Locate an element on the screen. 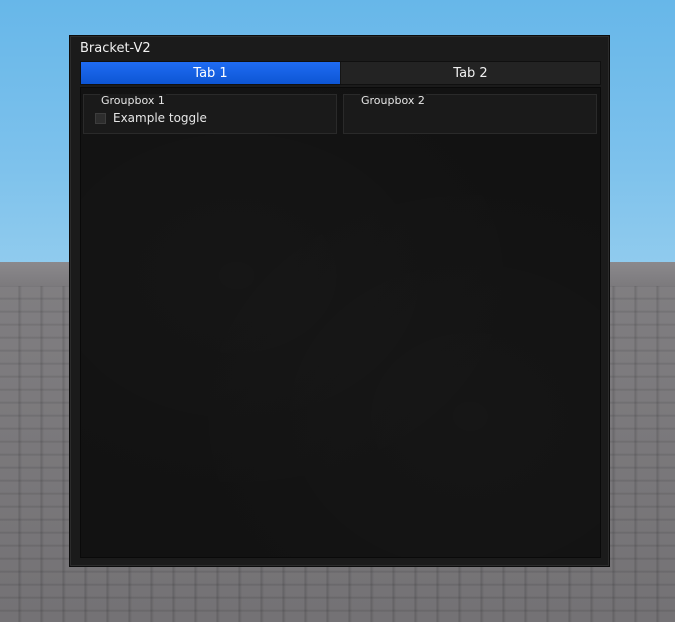  groupbox-2-title: Groupbox 2 is located at coordinates (393, 101).